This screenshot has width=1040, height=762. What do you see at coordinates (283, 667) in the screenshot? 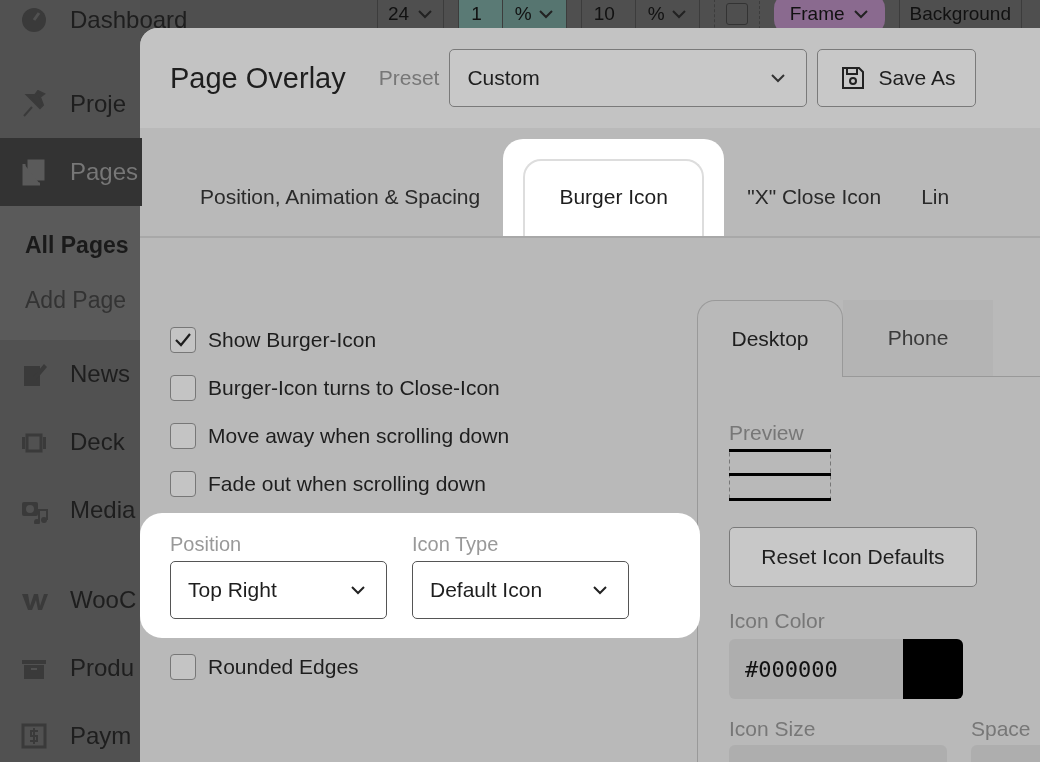
I see `checkbox-label: Rounded Edges` at bounding box center [283, 667].